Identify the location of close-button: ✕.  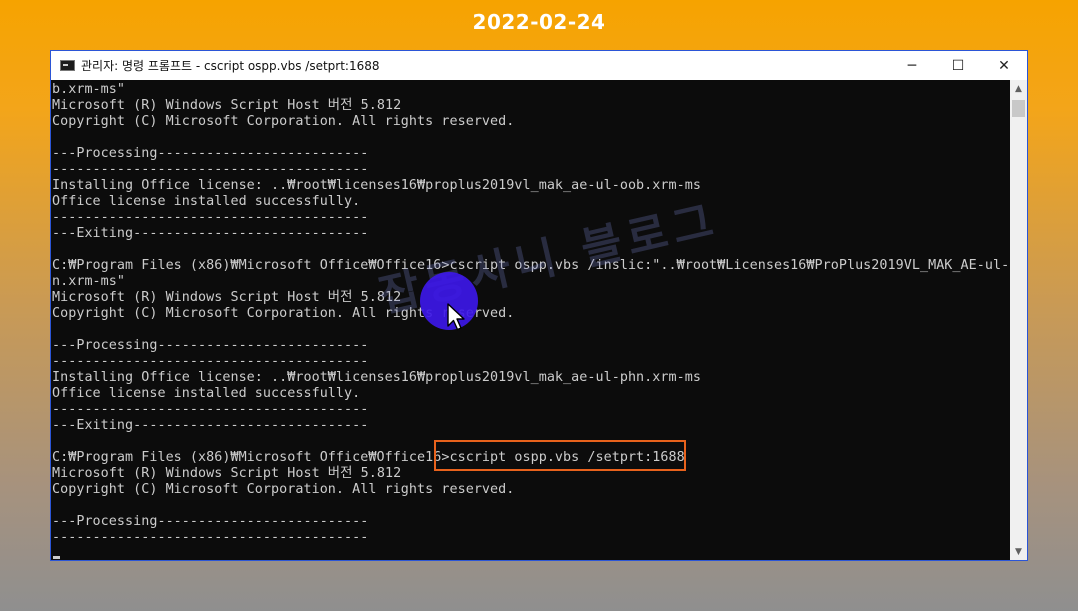
(1004, 65).